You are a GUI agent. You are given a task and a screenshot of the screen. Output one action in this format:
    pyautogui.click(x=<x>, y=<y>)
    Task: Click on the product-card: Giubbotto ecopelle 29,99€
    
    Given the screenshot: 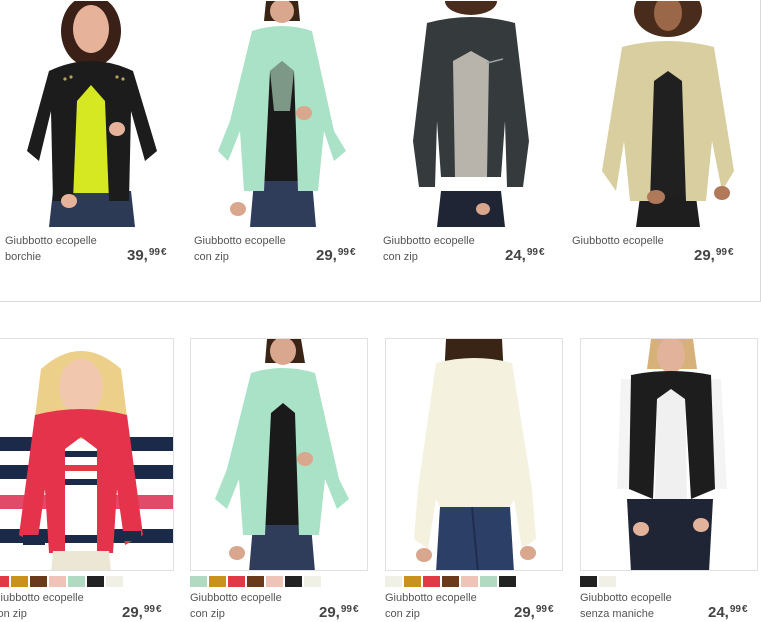 What is the action you would take?
    pyautogui.click(x=660, y=151)
    